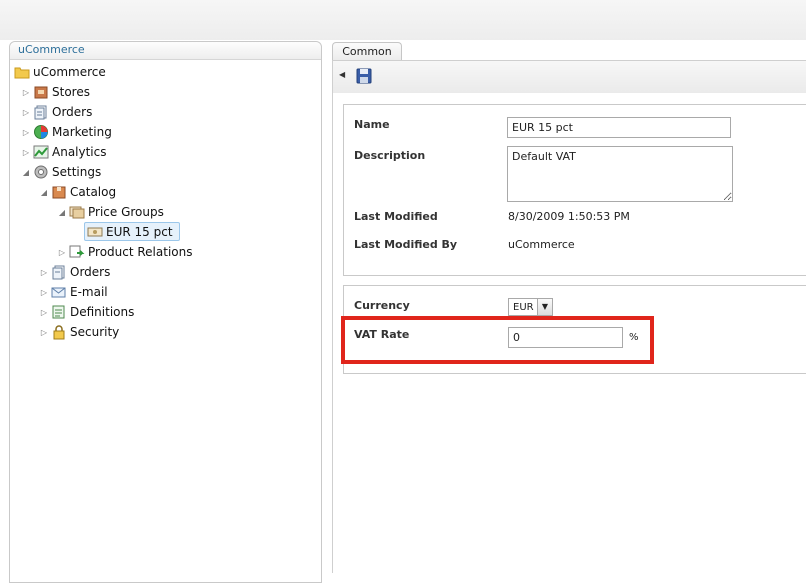  What do you see at coordinates (82, 132) in the screenshot?
I see `tree-item-label: Marketing` at bounding box center [82, 132].